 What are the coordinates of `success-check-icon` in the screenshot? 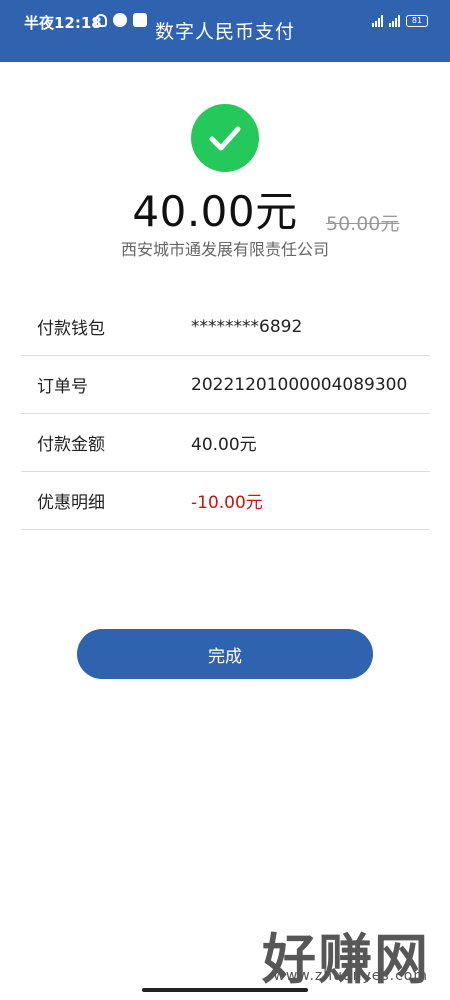 It's located at (225, 138).